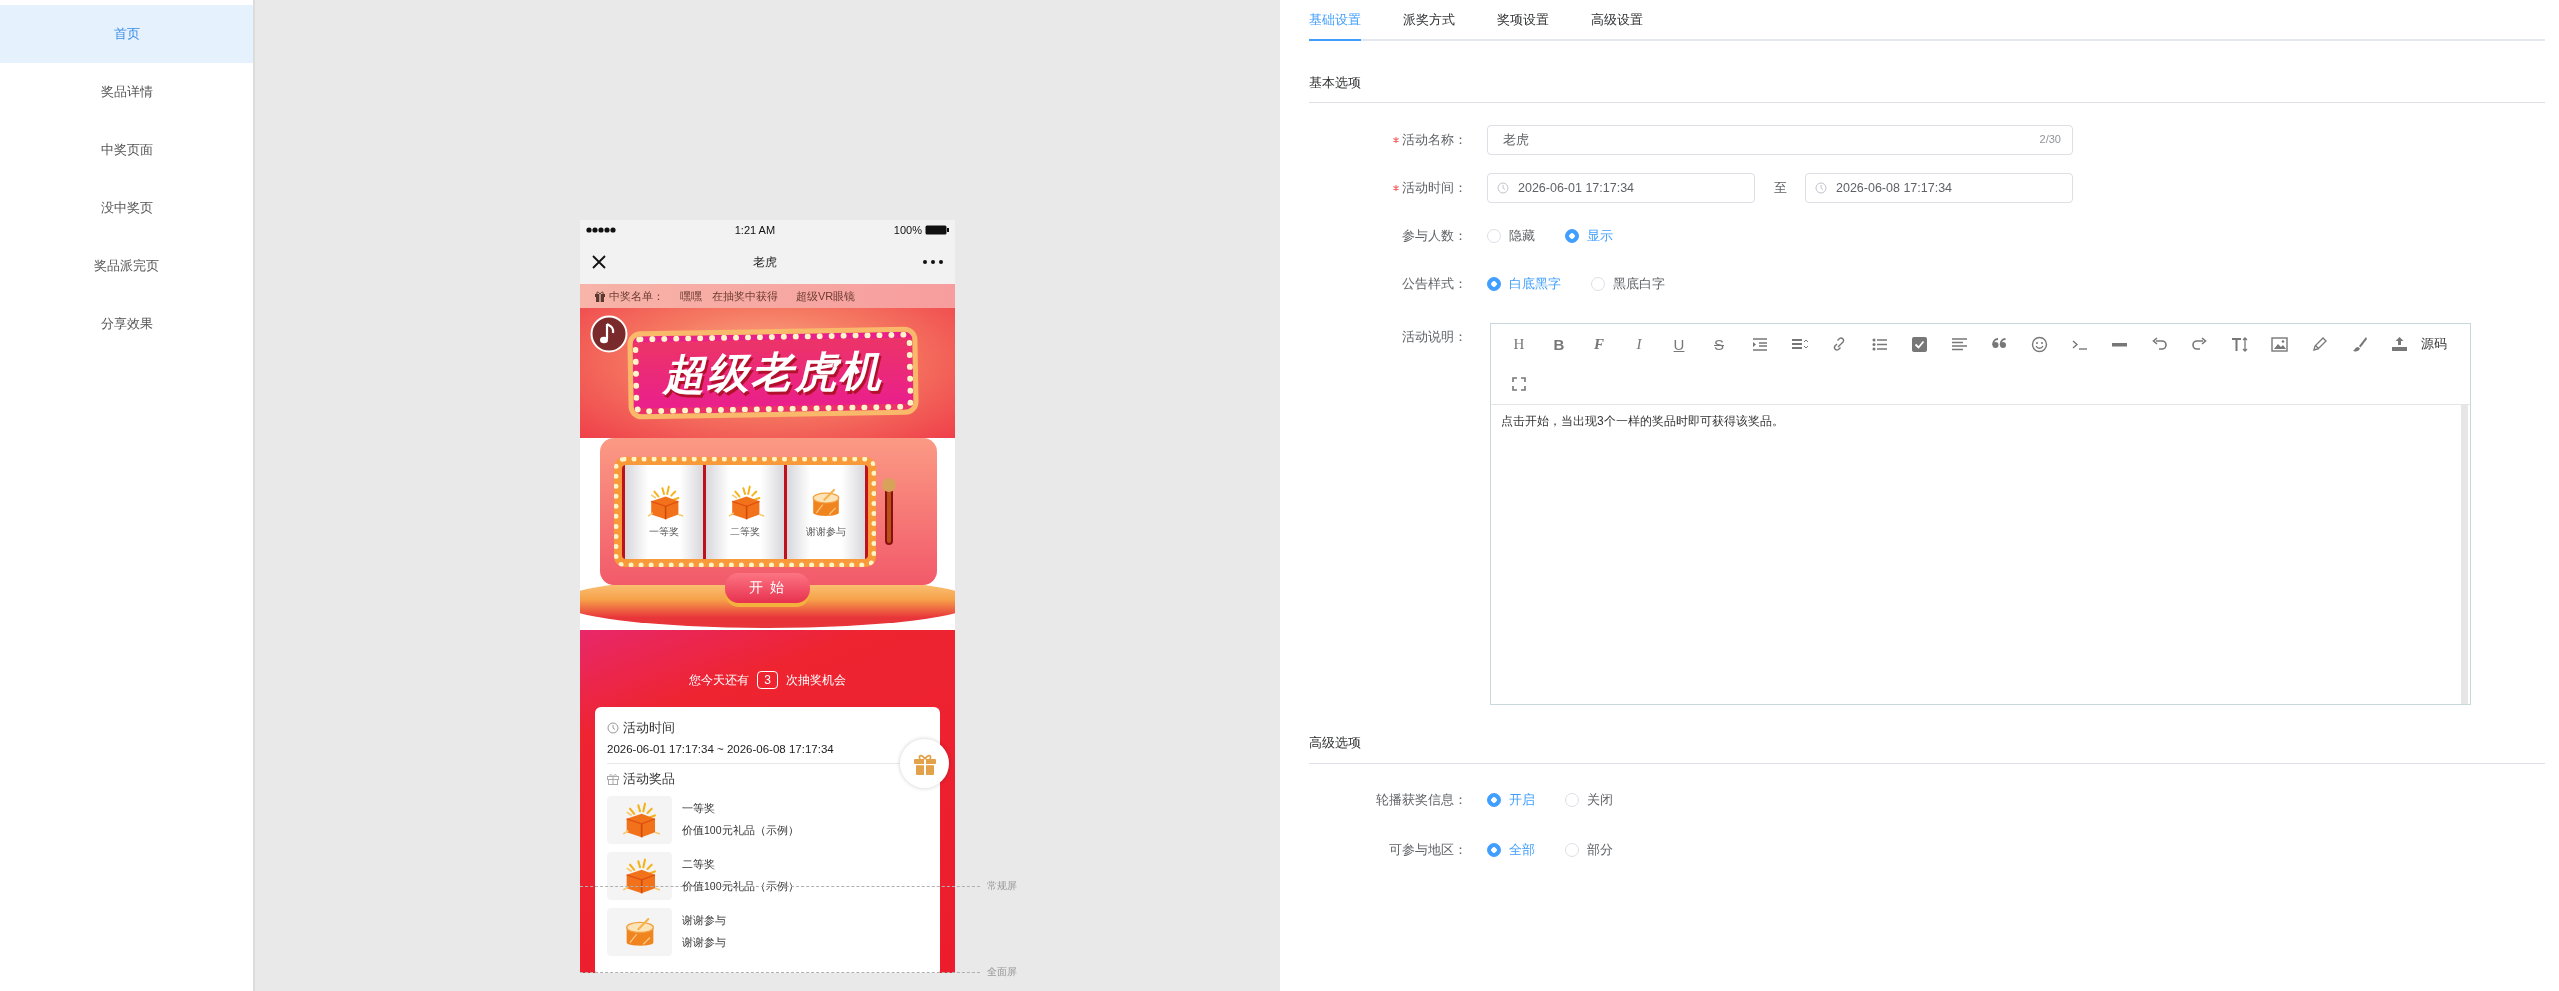 The height and width of the screenshot is (991, 2559). What do you see at coordinates (1434, 188) in the screenshot?
I see `field-label: 活动时间：` at bounding box center [1434, 188].